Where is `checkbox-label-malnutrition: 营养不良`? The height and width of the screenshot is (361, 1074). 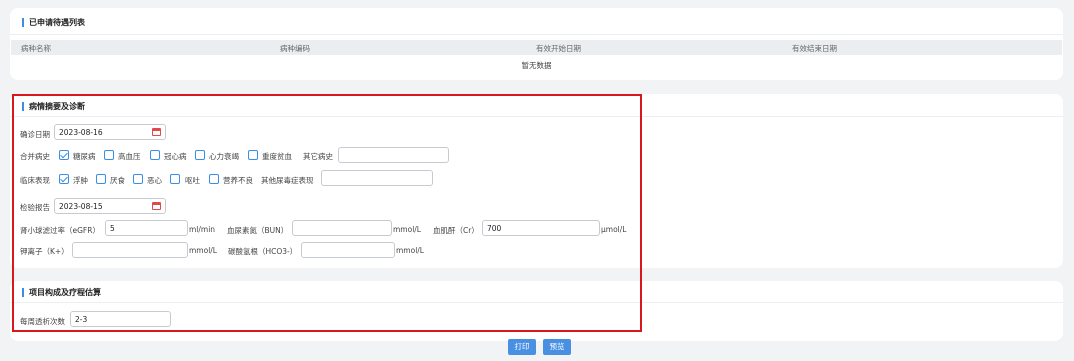
checkbox-label-malnutrition: 营养不良 is located at coordinates (238, 180).